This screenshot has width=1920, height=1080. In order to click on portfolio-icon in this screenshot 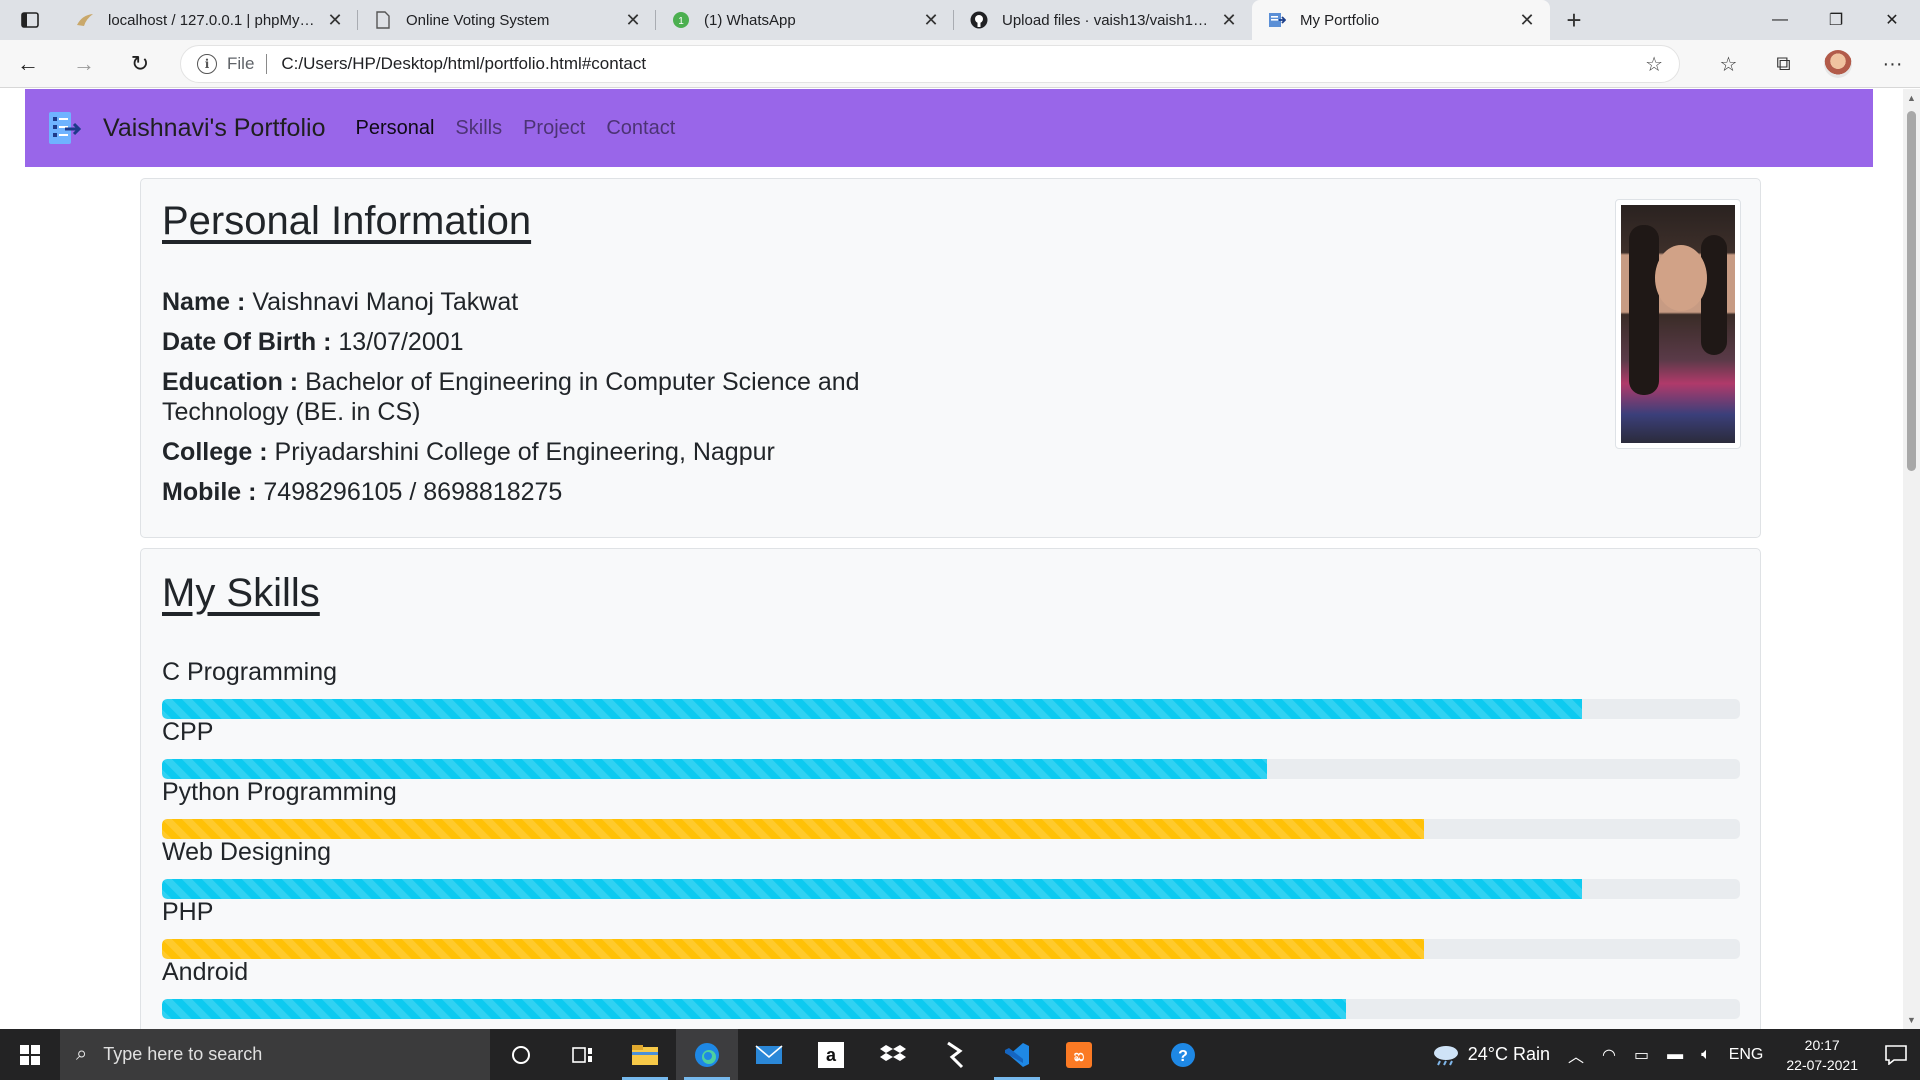, I will do `click(1277, 20)`.